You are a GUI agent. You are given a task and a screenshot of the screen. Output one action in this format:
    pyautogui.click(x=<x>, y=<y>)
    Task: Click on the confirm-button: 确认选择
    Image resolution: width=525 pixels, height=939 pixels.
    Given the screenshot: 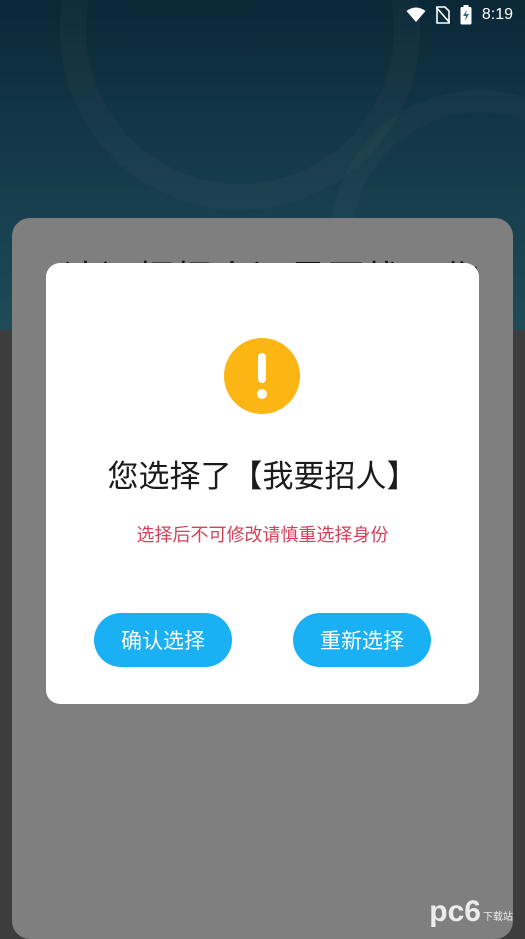 What is the action you would take?
    pyautogui.click(x=163, y=640)
    